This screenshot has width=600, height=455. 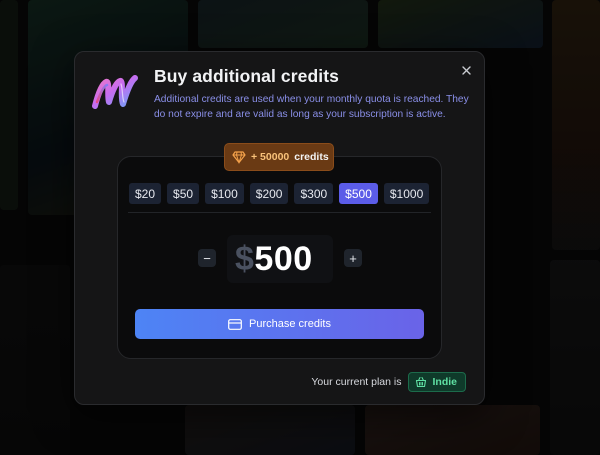 I want to click on decrement-button: −, so click(x=207, y=258).